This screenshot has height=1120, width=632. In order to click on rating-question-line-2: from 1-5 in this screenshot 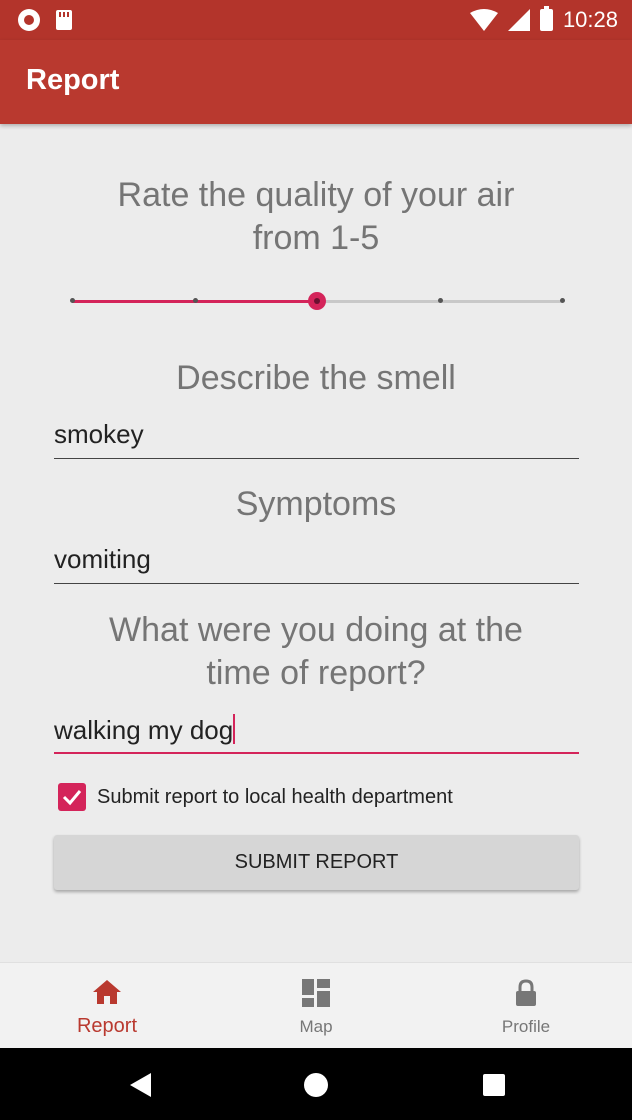, I will do `click(316, 238)`.